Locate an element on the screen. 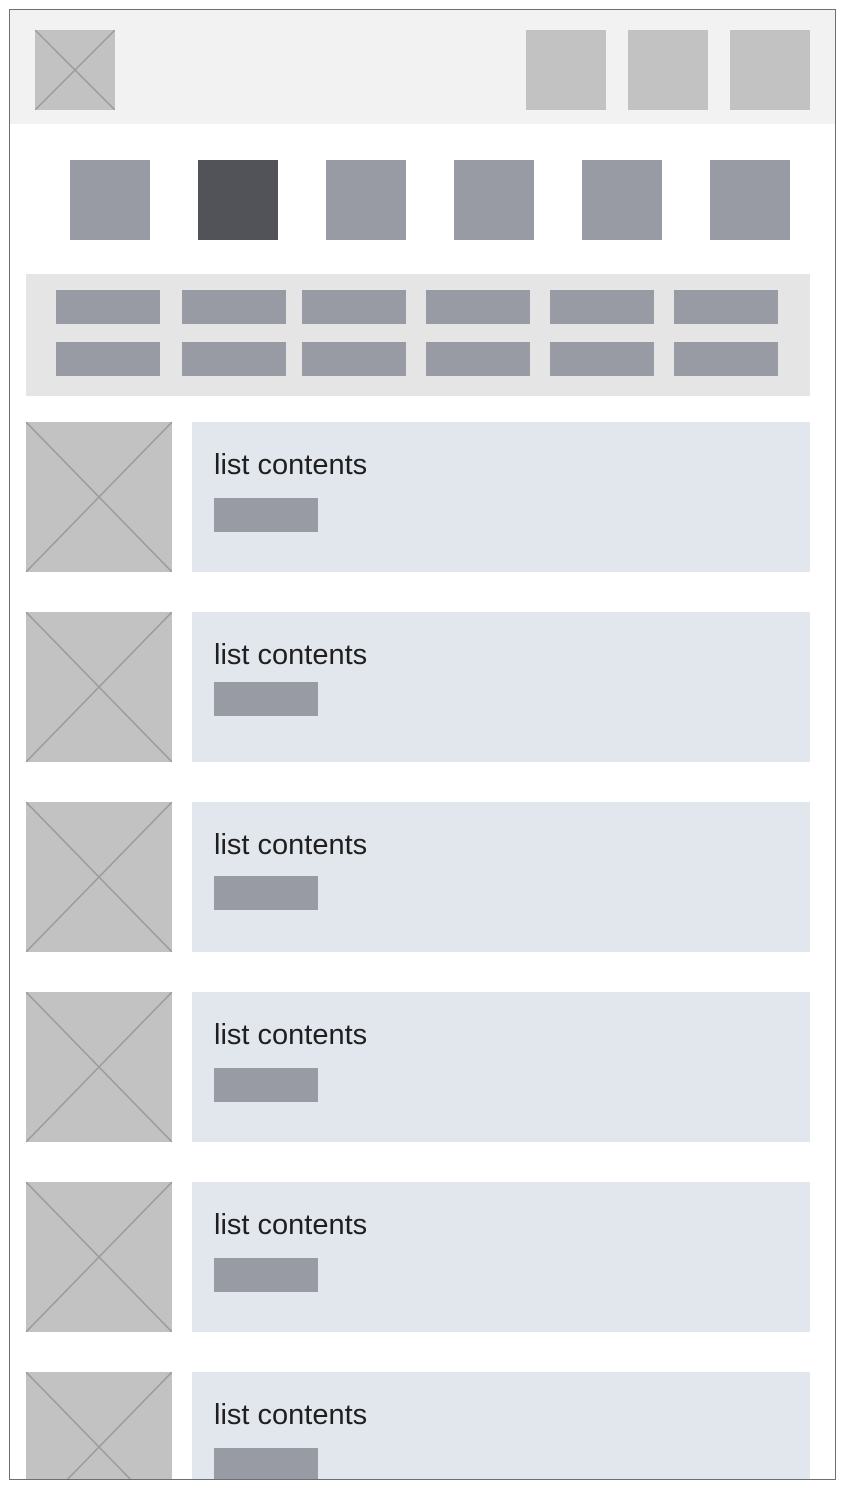 The width and height of the screenshot is (844, 1488). logo-placeholder-icon is located at coordinates (75, 70).